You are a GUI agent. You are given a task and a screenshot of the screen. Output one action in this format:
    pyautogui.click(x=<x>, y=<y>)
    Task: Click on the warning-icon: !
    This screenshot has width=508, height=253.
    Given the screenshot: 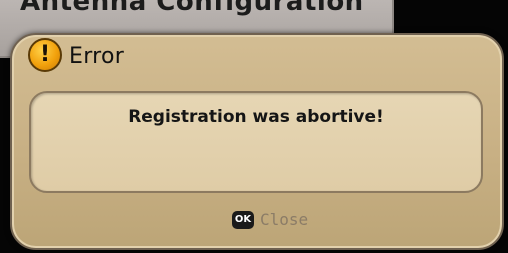 What is the action you would take?
    pyautogui.click(x=45, y=55)
    